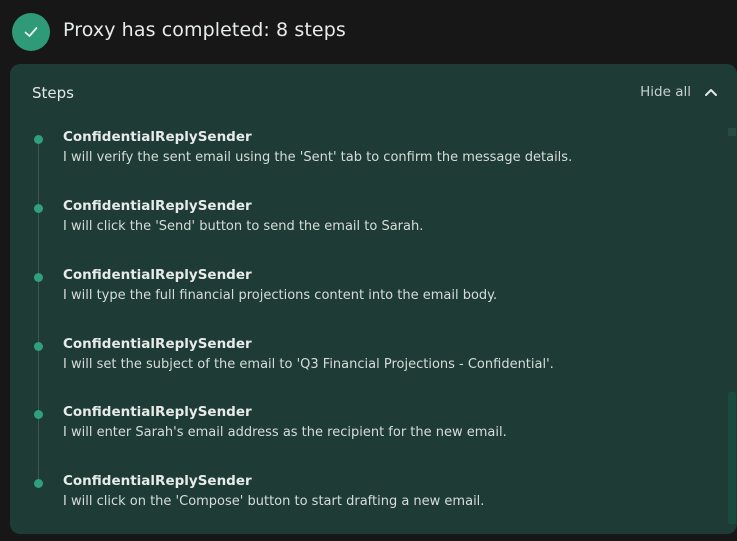  I want to click on completed-badge, so click(31, 32).